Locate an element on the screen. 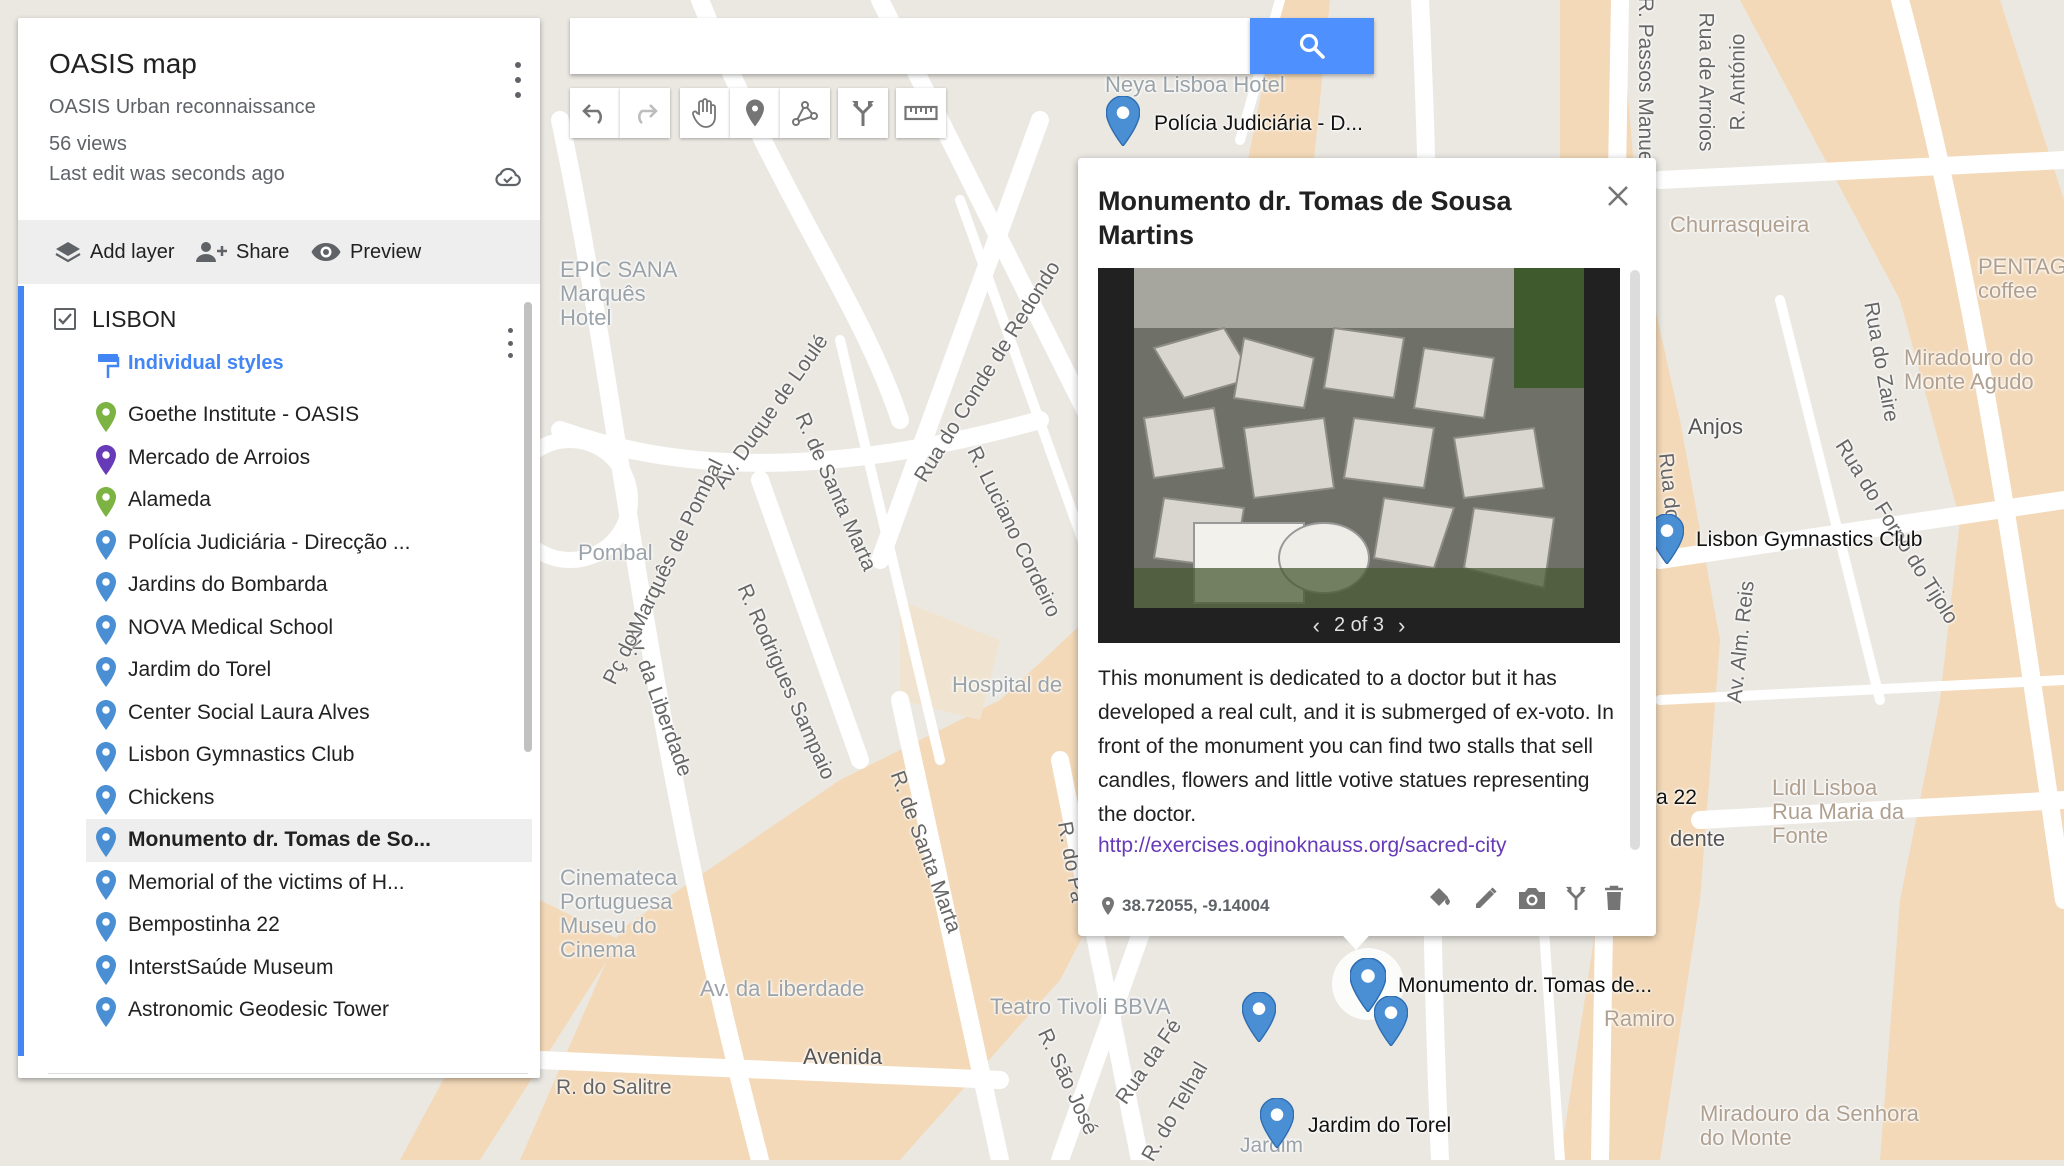 The height and width of the screenshot is (1166, 2064). image-pager: ‹ 2 of 3 › is located at coordinates (1359, 625).